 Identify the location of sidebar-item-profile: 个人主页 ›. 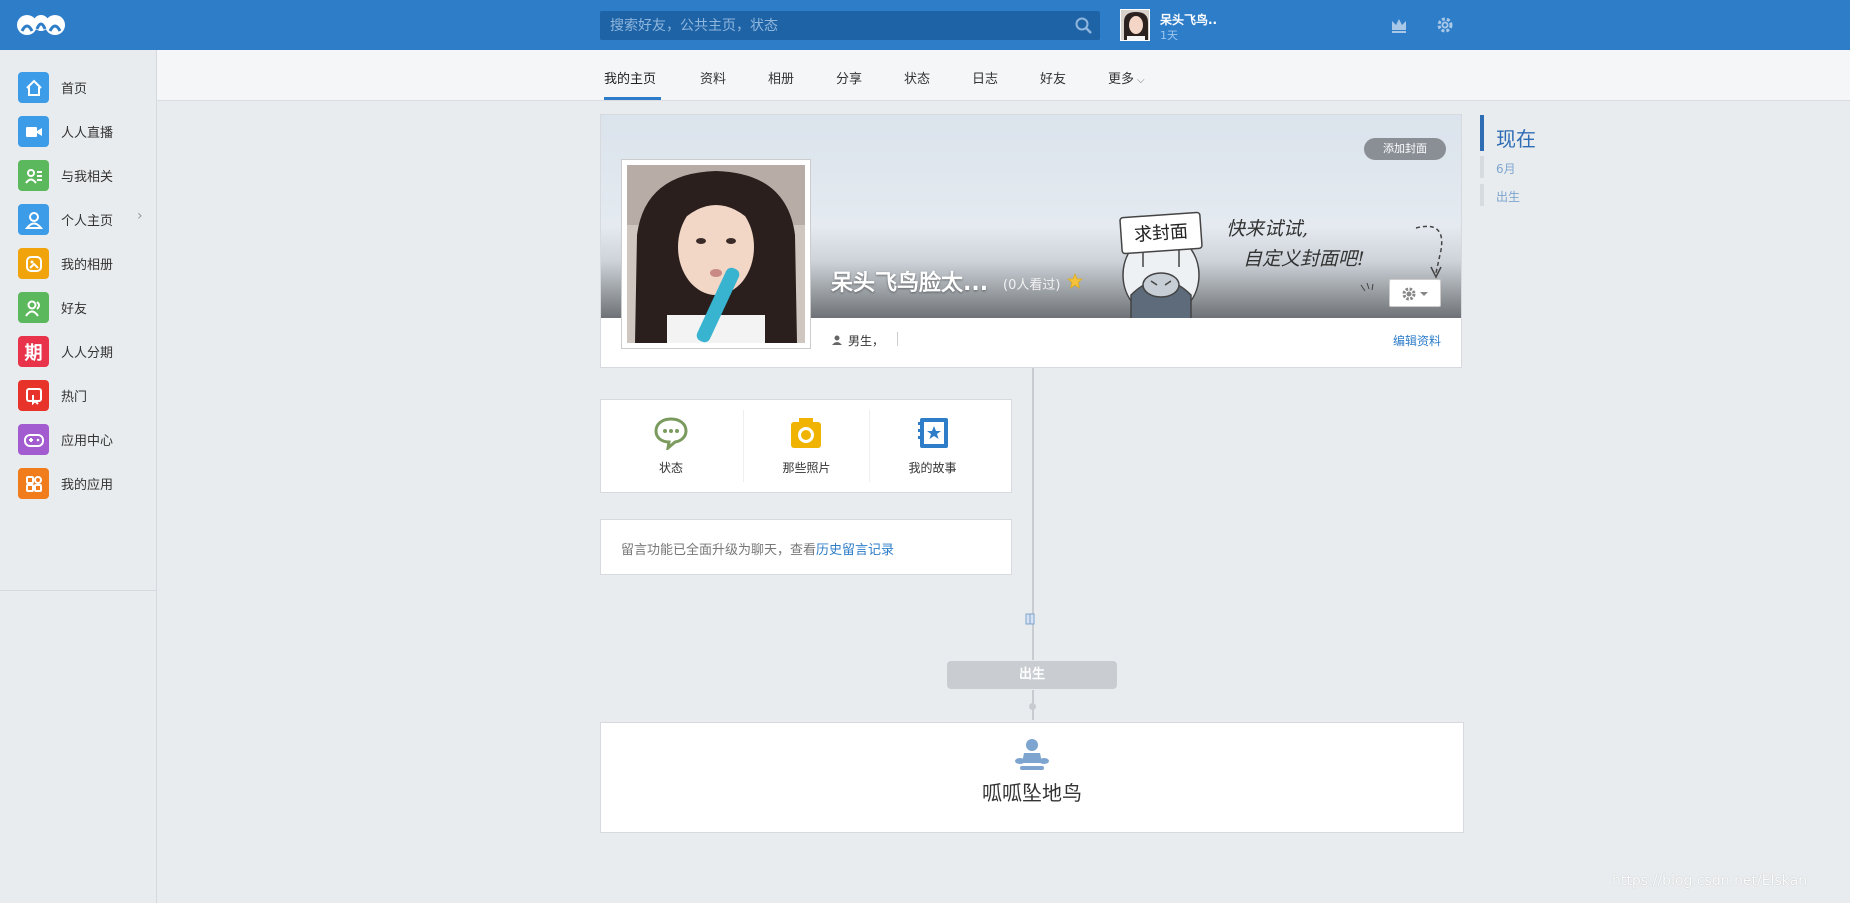
(78, 218).